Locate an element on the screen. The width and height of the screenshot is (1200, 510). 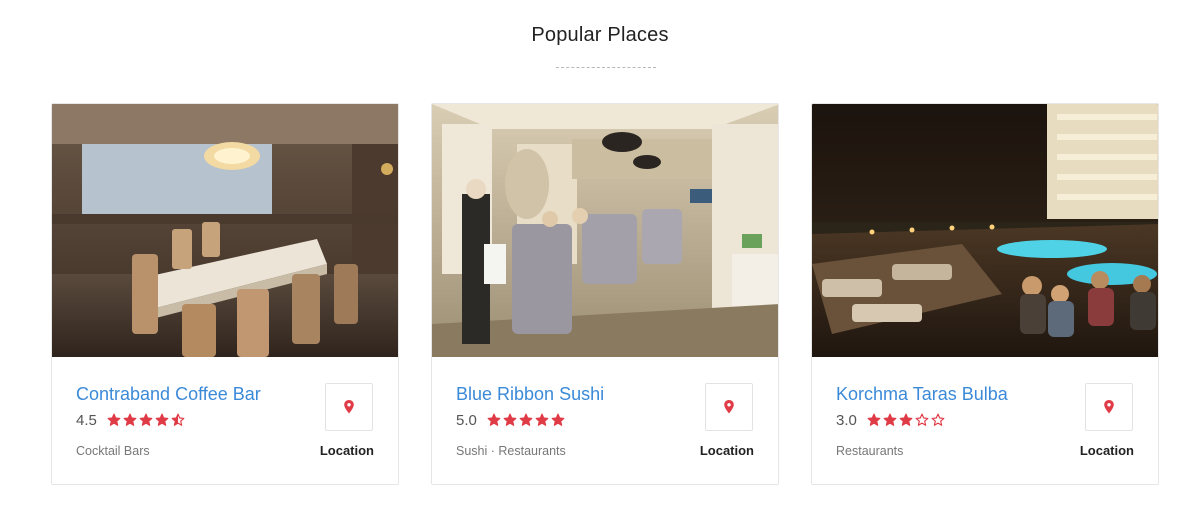
rating-row: 3.0 is located at coordinates (890, 420).